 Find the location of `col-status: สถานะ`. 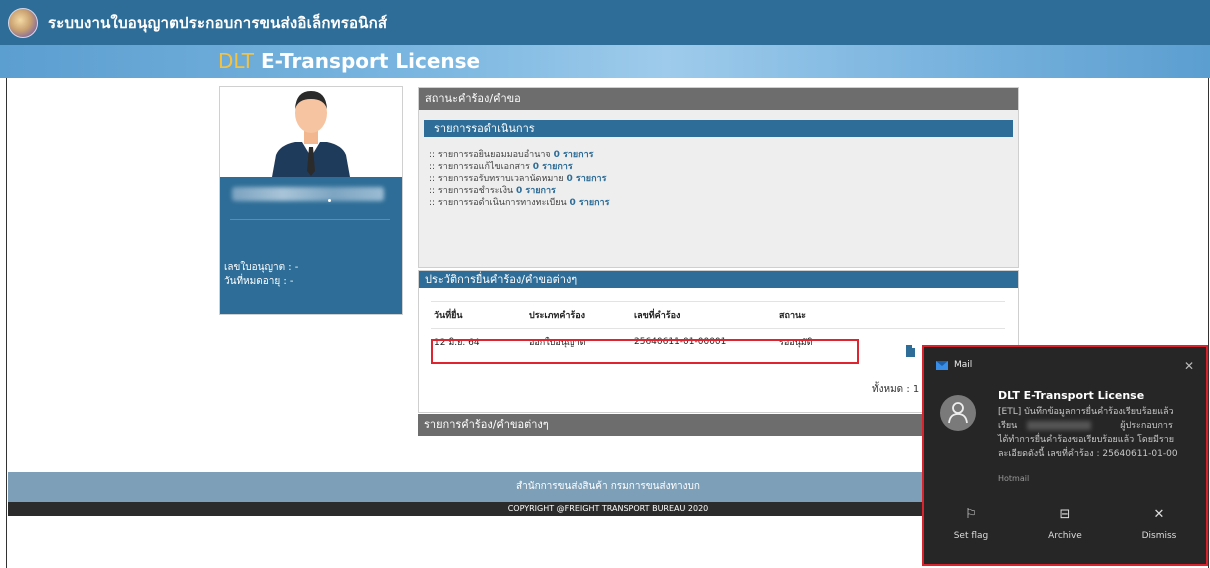

col-status: สถานะ is located at coordinates (792, 316).